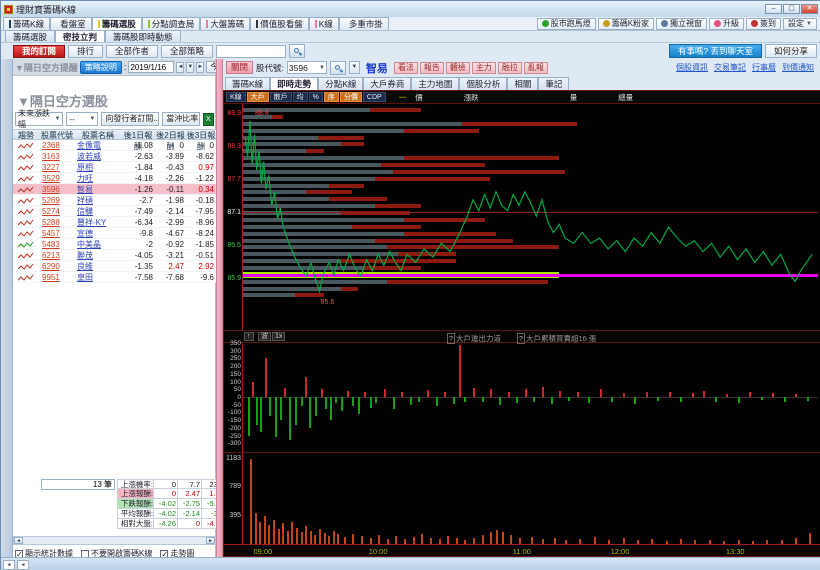 The image size is (820, 570). Describe the element at coordinates (208, 119) in the screenshot. I see `excel-export-icon: X` at that location.